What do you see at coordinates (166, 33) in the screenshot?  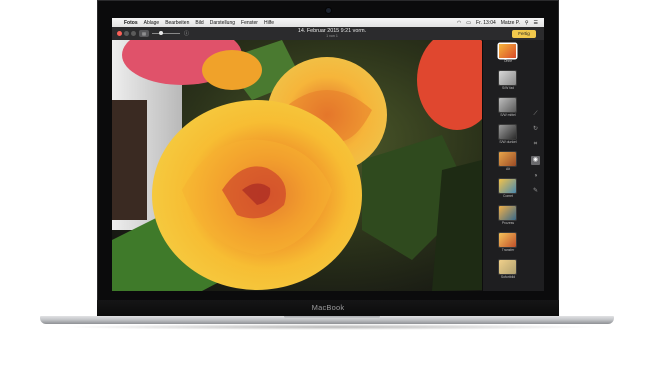 I see `zoom-slider-track` at bounding box center [166, 33].